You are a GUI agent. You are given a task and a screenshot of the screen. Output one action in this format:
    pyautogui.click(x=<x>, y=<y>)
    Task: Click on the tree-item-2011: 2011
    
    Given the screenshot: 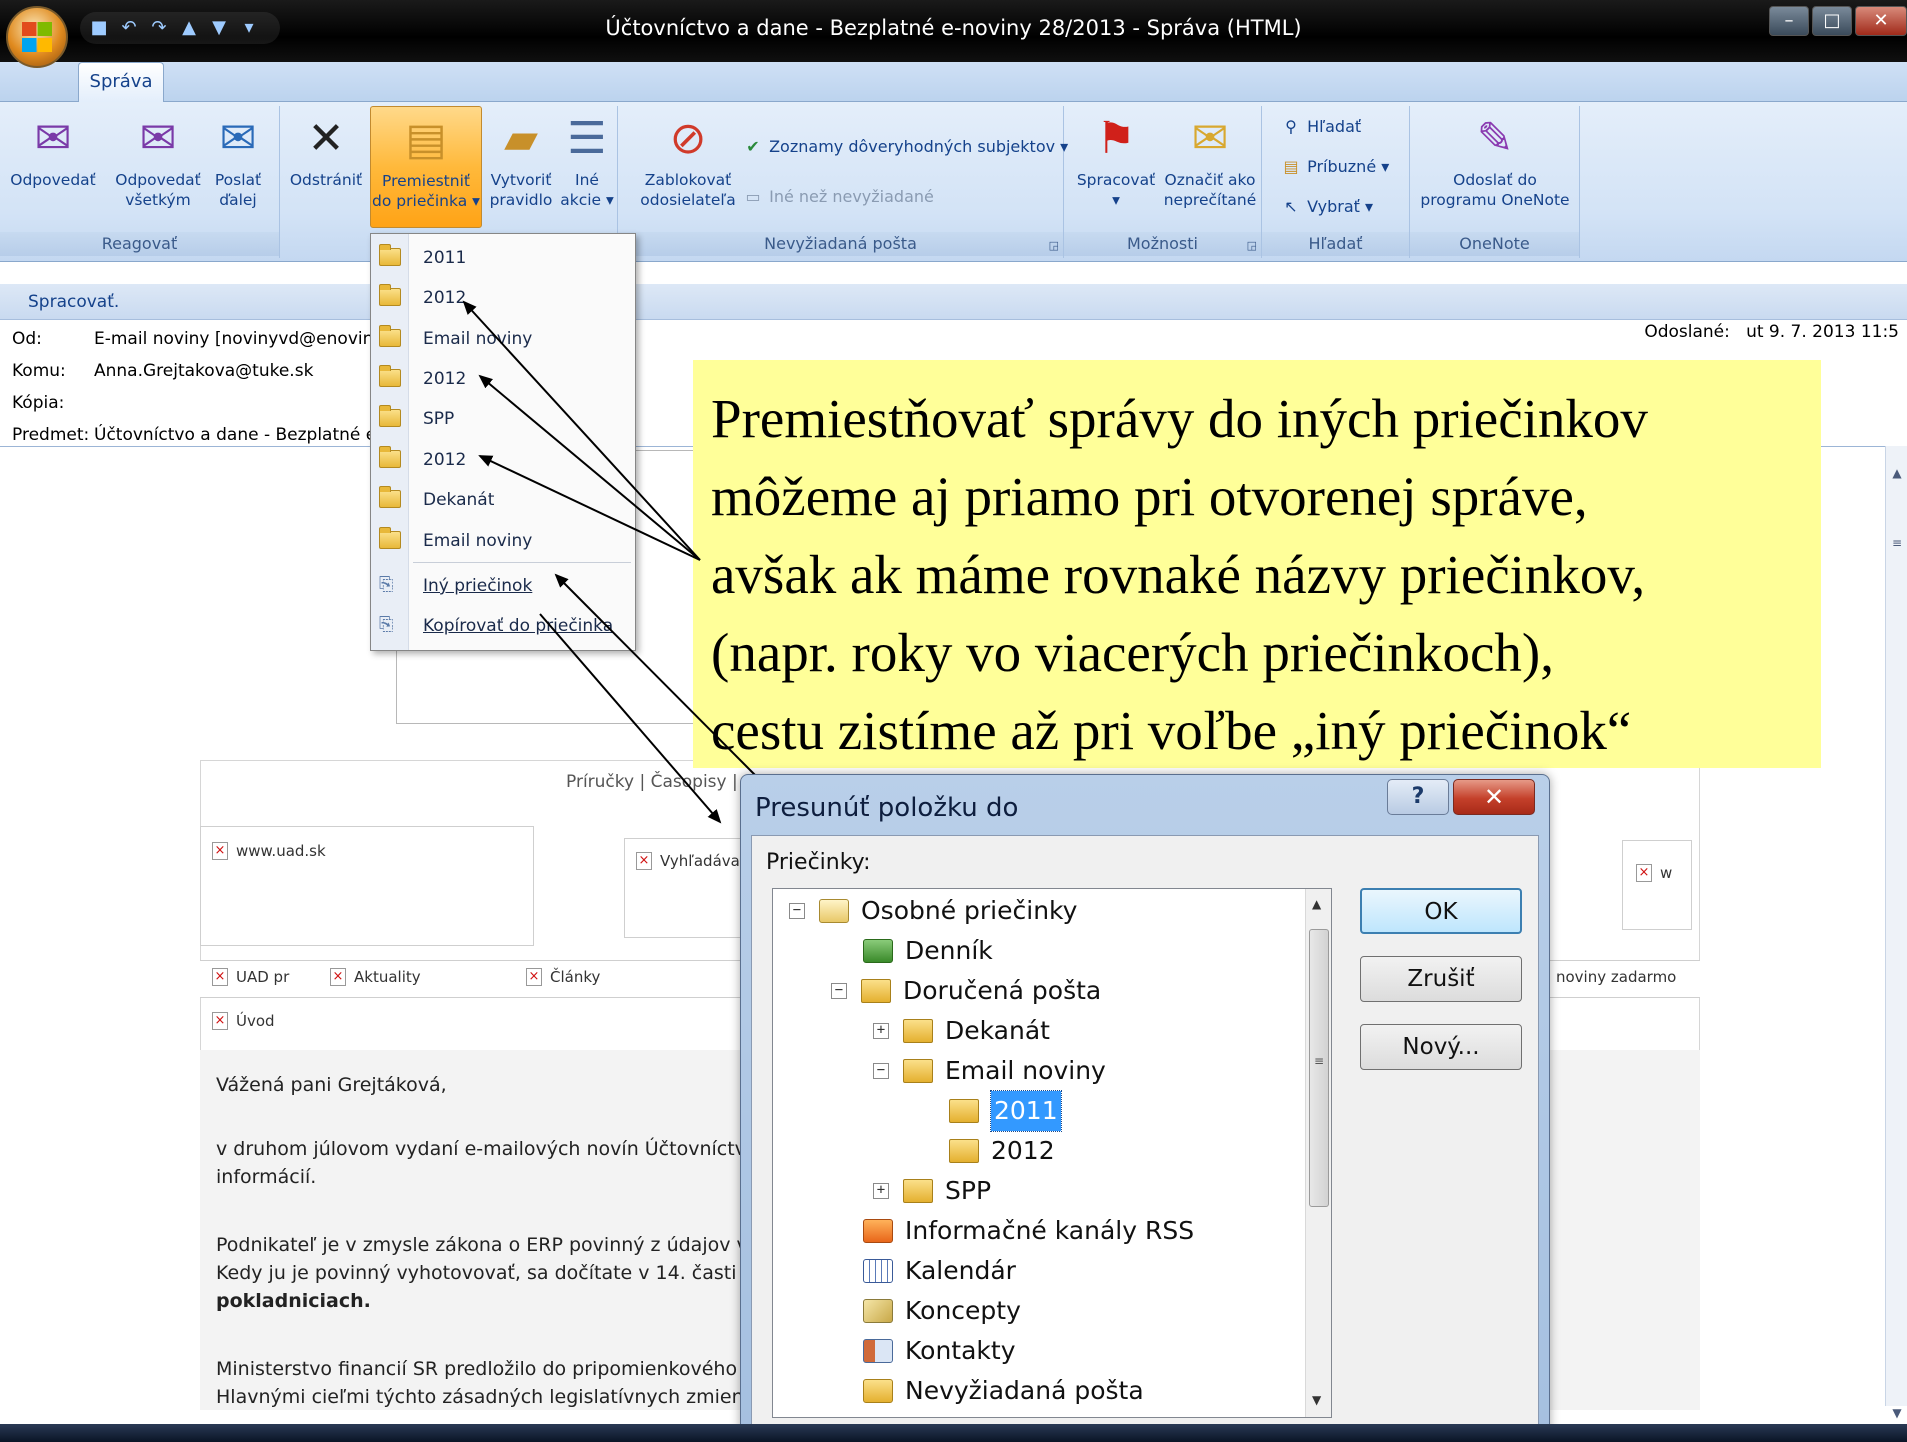 What is the action you would take?
    pyautogui.click(x=1005, y=1111)
    